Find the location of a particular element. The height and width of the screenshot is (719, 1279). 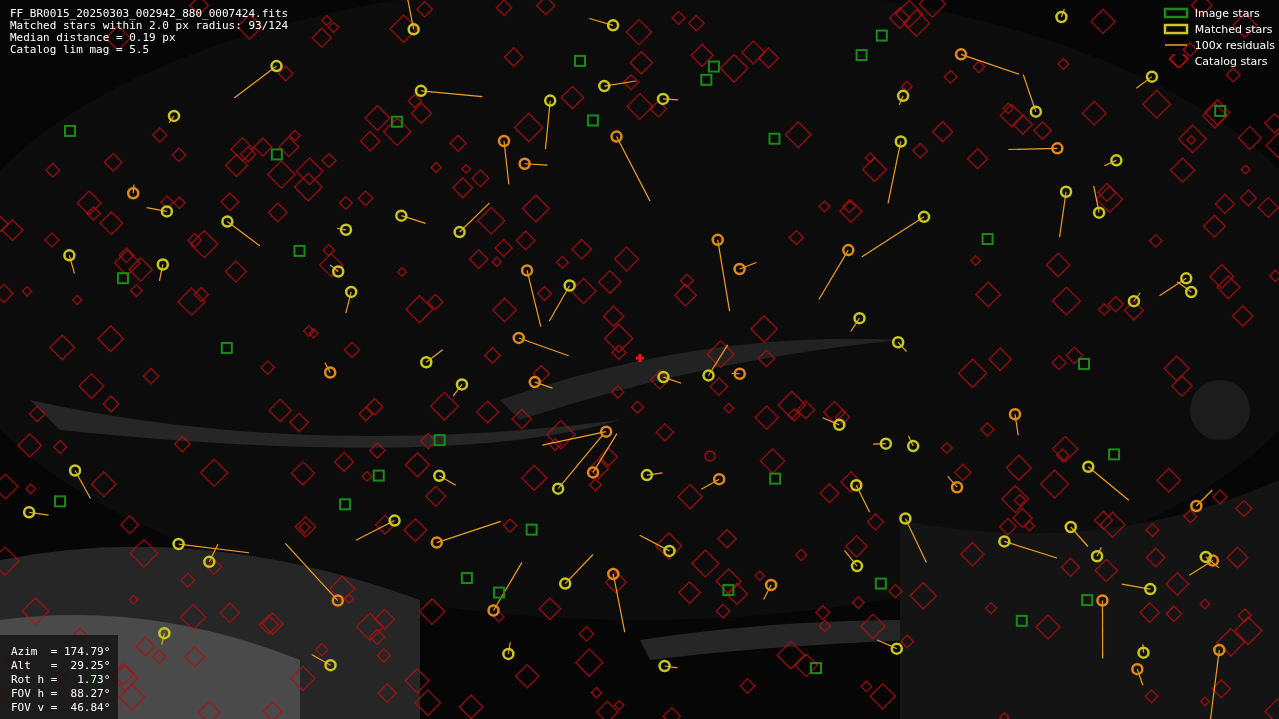

legend-label: Catalog stars is located at coordinates (1231, 61).